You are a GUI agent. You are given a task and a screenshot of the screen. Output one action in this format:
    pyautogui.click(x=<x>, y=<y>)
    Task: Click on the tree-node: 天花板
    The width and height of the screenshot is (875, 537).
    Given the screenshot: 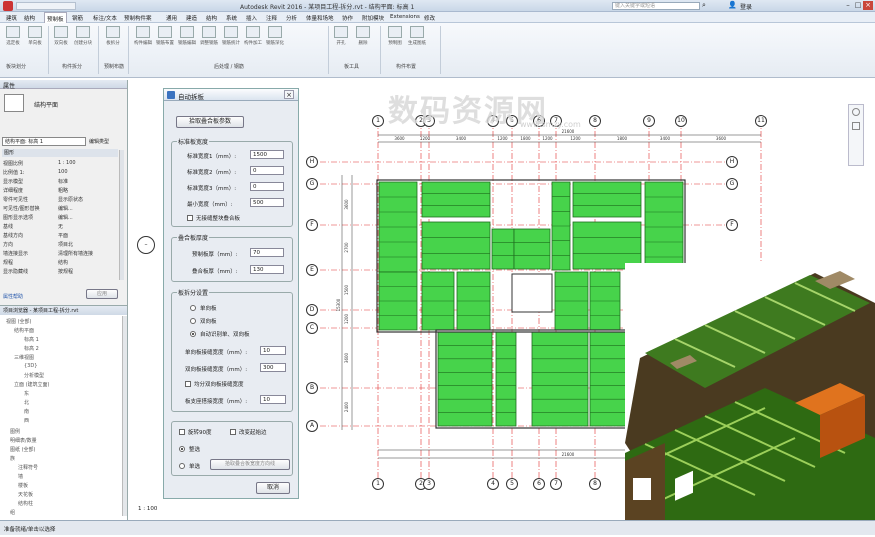 What is the action you would take?
    pyautogui.click(x=25, y=494)
    